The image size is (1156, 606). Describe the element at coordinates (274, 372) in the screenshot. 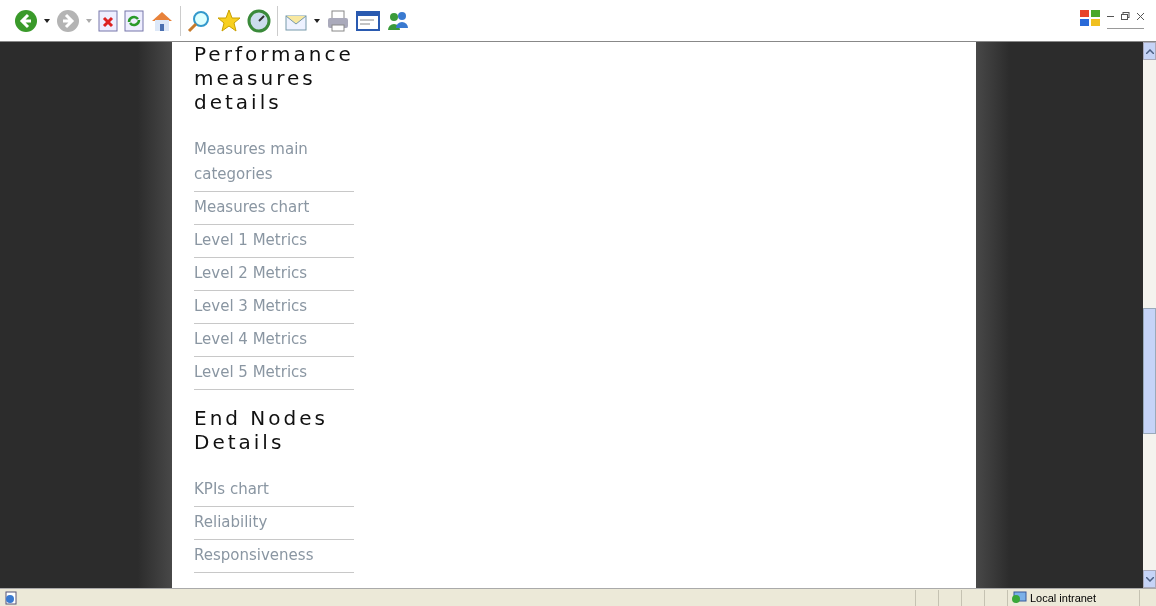

I see `nav-link: Level 5 Metrics` at that location.